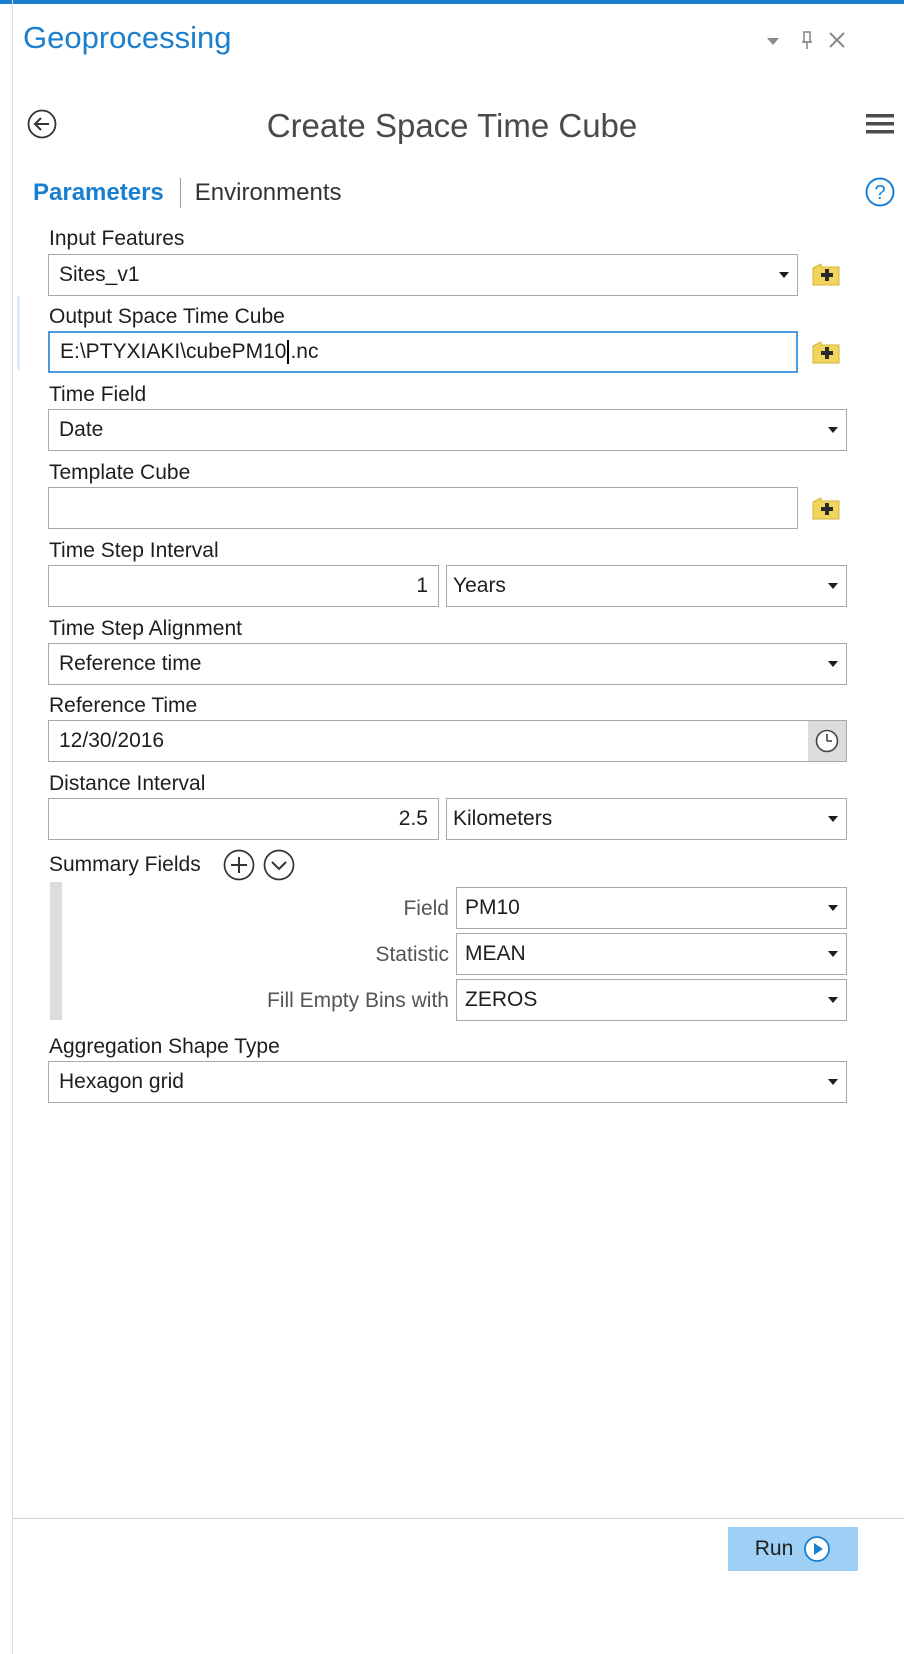  What do you see at coordinates (492, 907) in the screenshot?
I see `summary-field-value: PM10` at bounding box center [492, 907].